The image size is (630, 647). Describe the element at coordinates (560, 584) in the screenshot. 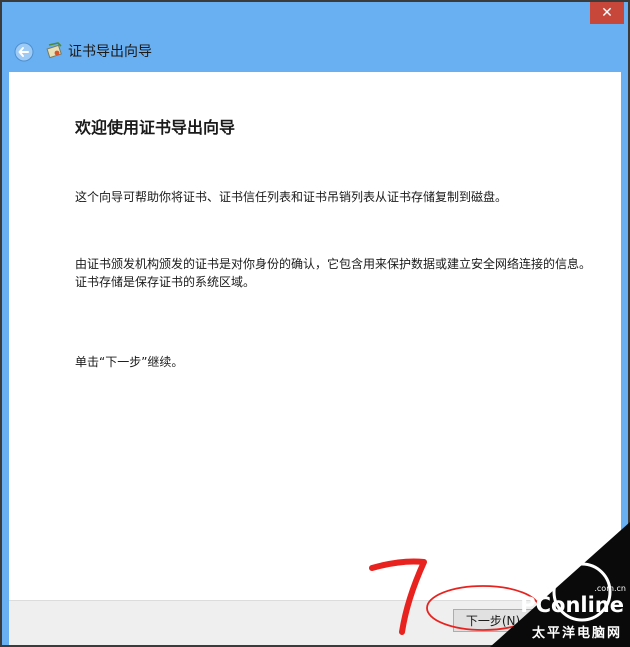

I see `watermark: PConline 太平洋电脑网 .com.cn` at that location.